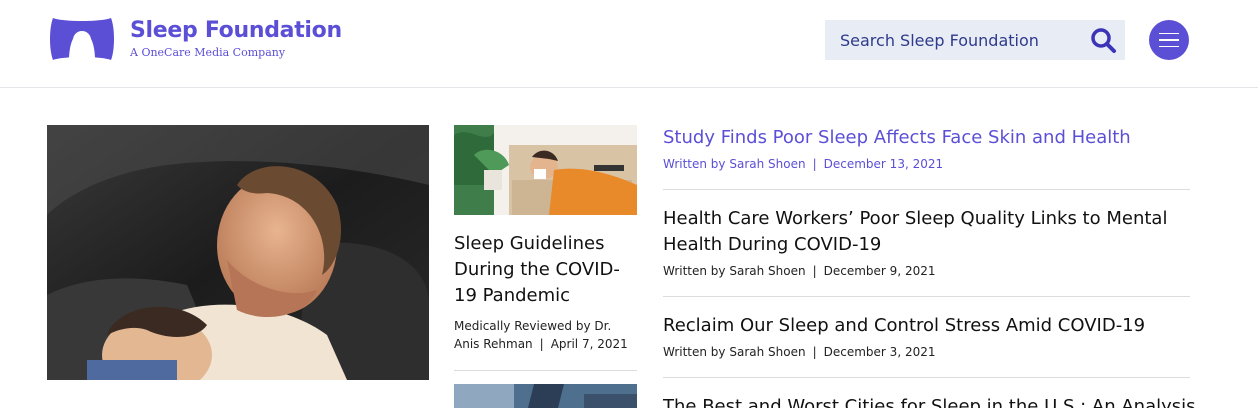  I want to click on featured-photo, so click(545, 170).